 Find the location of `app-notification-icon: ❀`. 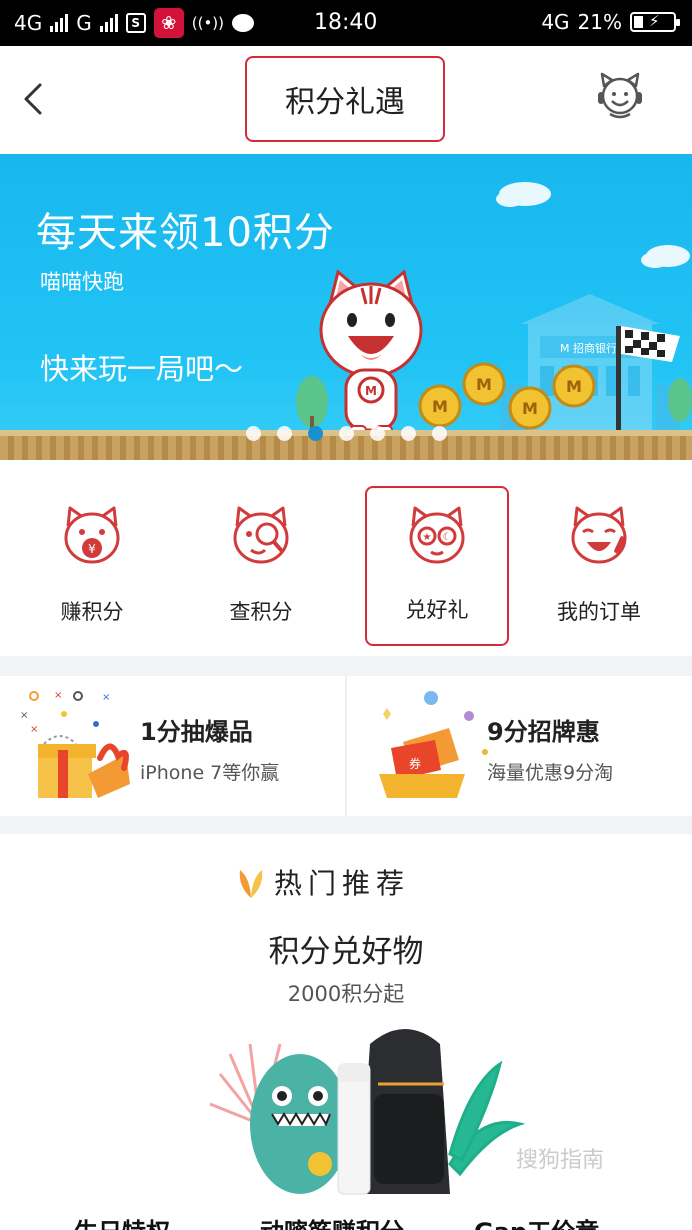

app-notification-icon: ❀ is located at coordinates (168, 23).